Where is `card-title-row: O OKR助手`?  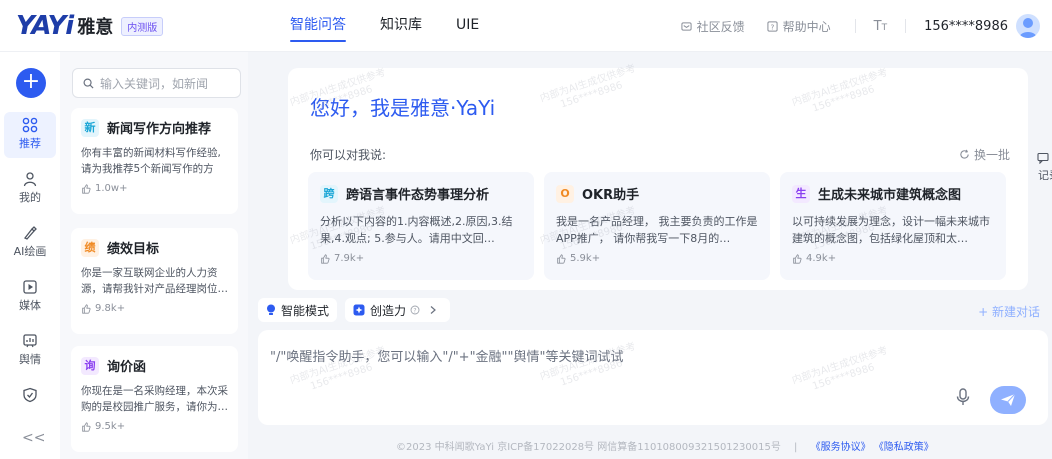 card-title-row: O OKR助手 is located at coordinates (657, 193).